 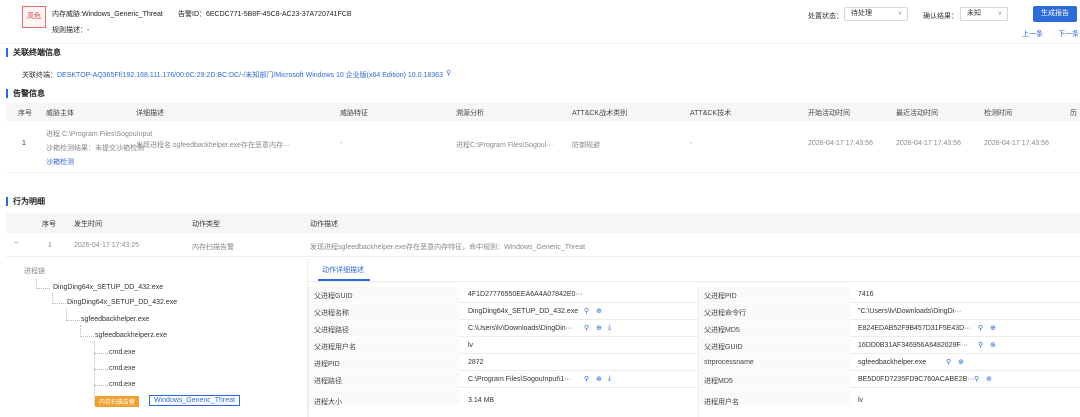 I want to click on tree-node: sgfeedbackhelper.exe, so click(x=115, y=319).